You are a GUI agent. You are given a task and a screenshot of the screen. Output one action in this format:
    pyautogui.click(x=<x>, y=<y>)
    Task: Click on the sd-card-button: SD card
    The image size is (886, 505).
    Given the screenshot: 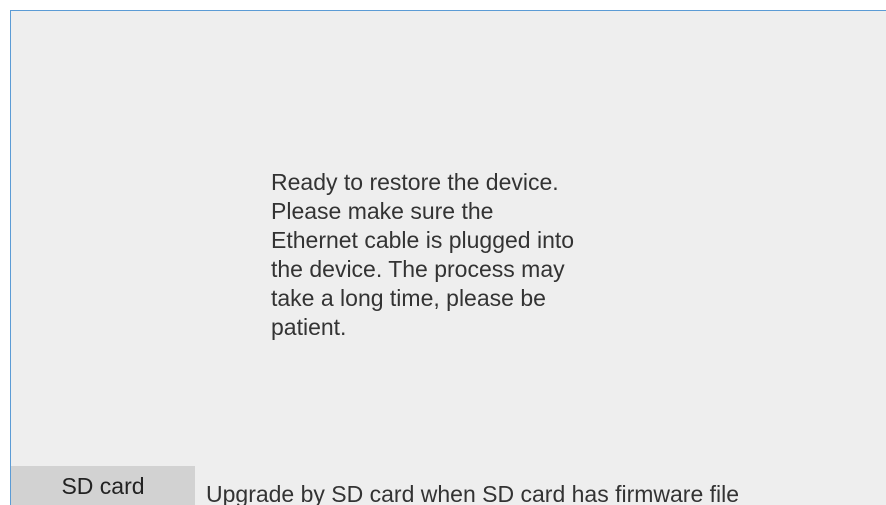 What is the action you would take?
    pyautogui.click(x=103, y=485)
    